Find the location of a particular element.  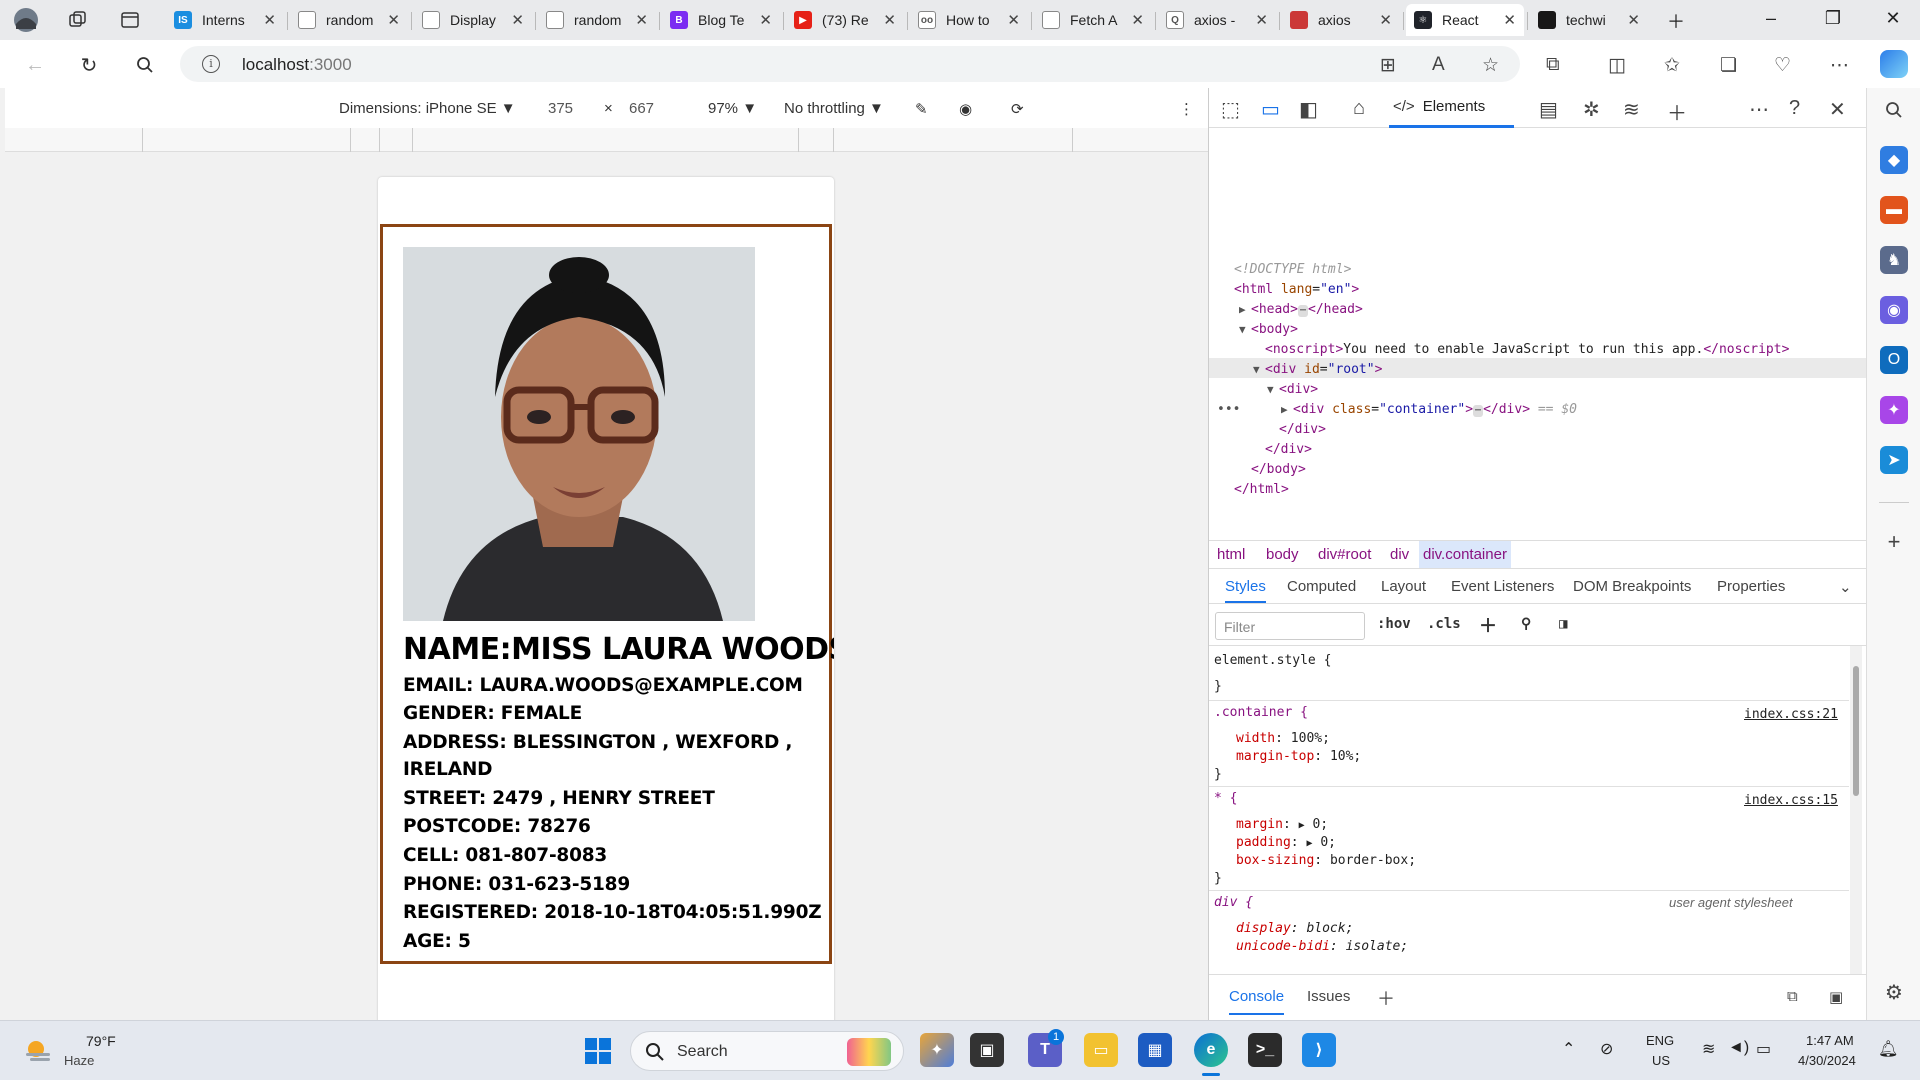

taskbar-search: Search is located at coordinates (767, 1051).